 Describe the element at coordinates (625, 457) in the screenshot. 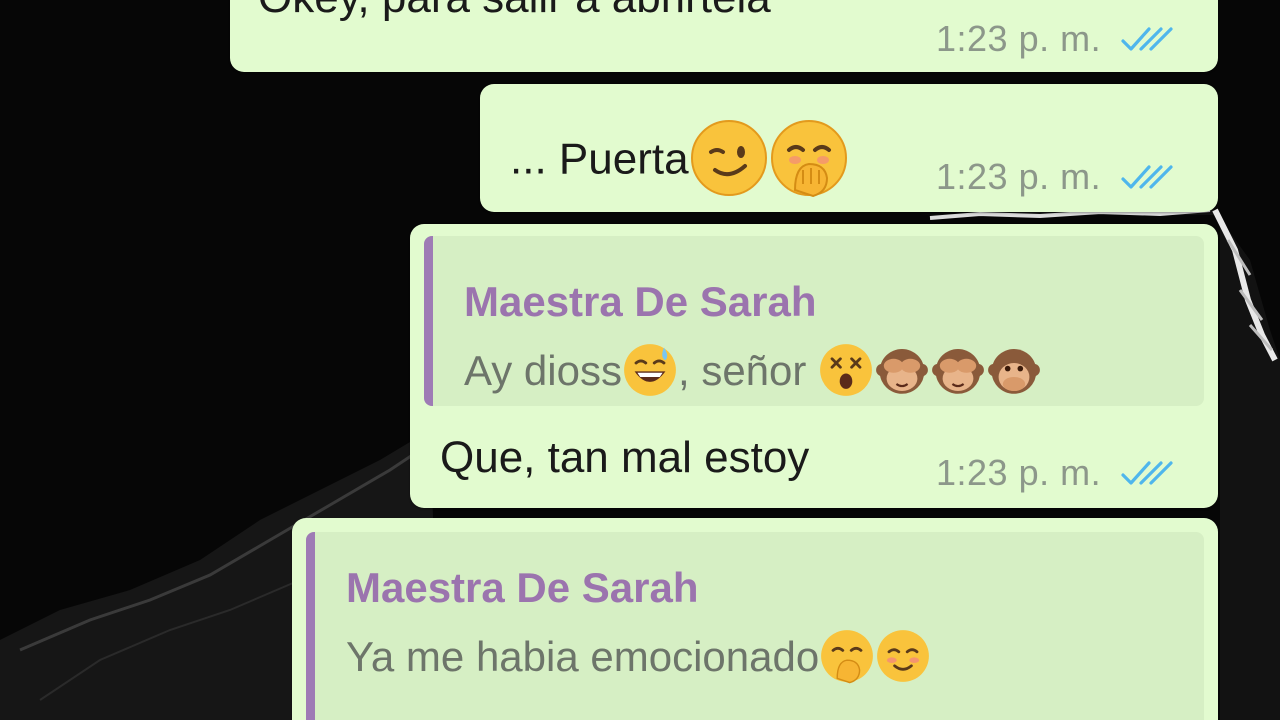

I see `message-text: Que, tan mal estoy` at that location.